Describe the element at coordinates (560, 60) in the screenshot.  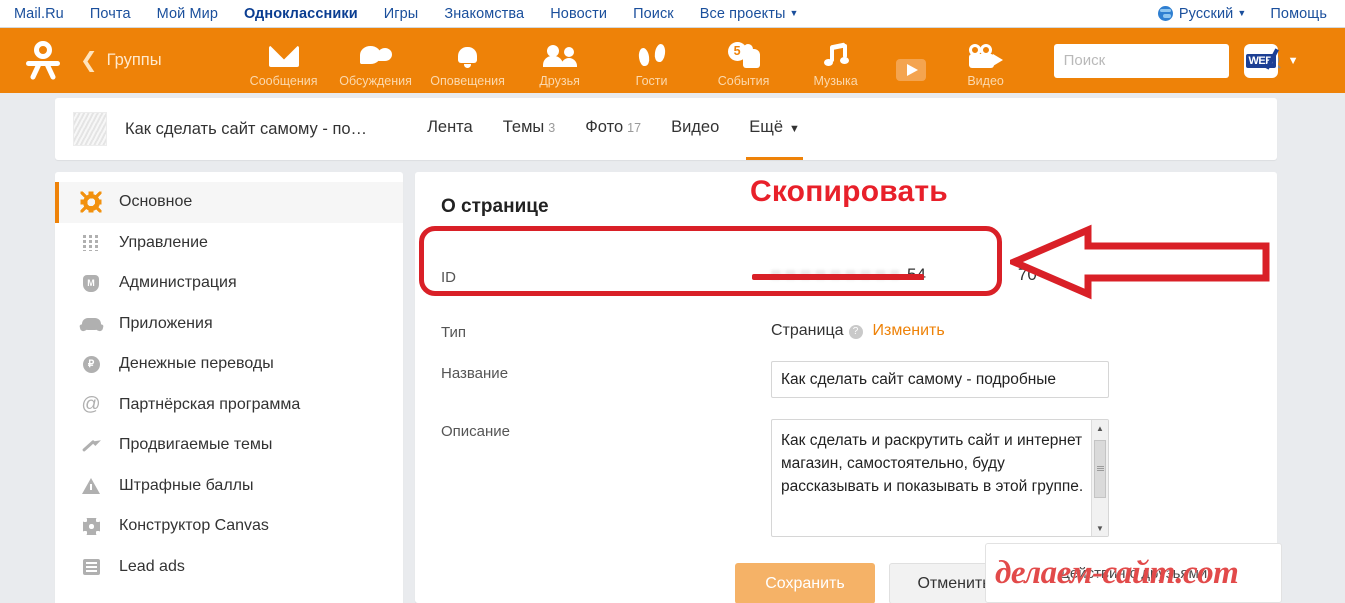
I see `nav-item-friends: Друзья` at that location.